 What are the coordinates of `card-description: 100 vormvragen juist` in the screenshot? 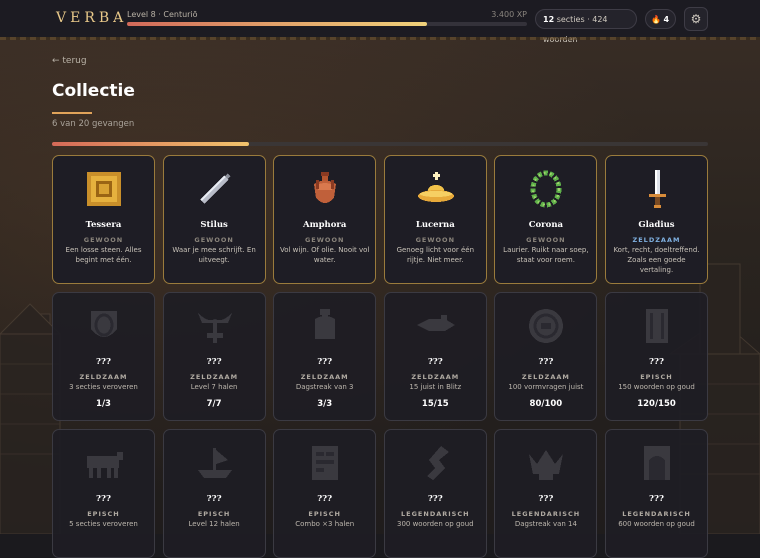 It's located at (546, 387).